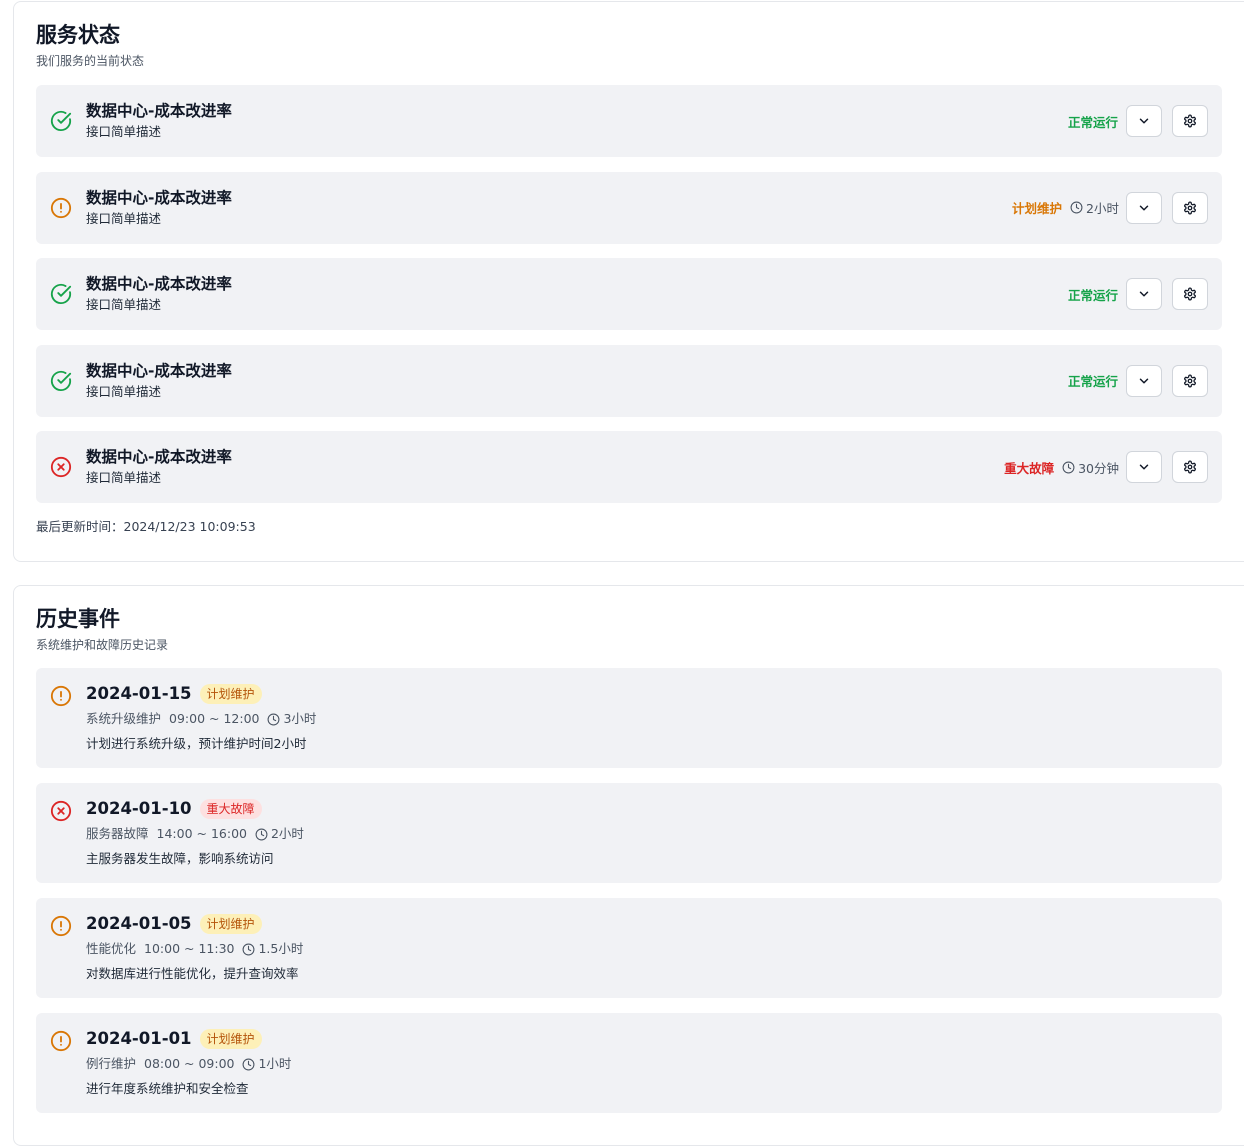 The width and height of the screenshot is (1244, 1147). What do you see at coordinates (180, 858) in the screenshot?
I see `event-description: 主服务器发生故障，影响系统访问` at bounding box center [180, 858].